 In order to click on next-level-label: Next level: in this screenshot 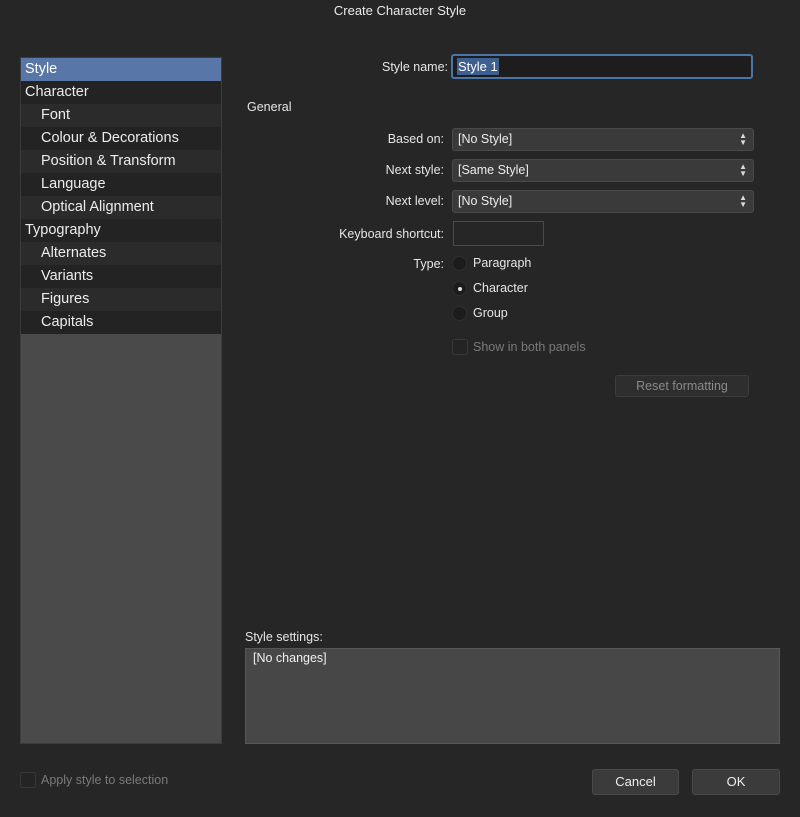, I will do `click(414, 201)`.